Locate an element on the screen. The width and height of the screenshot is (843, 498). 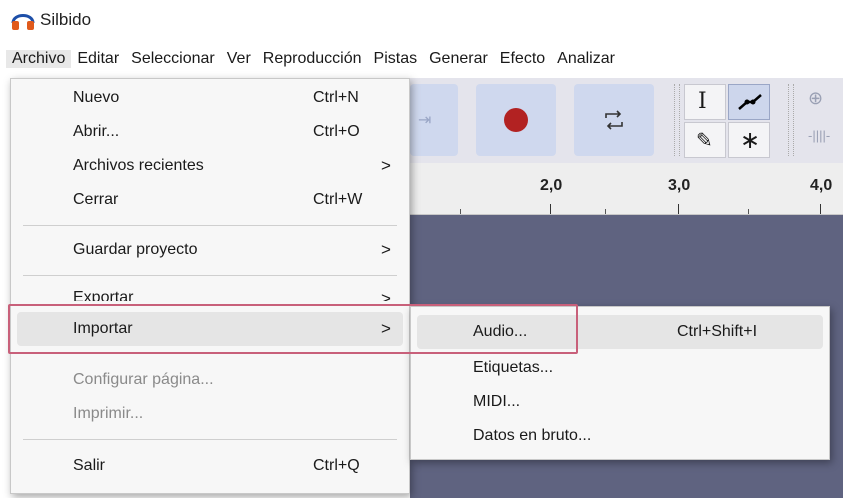
loop-icon is located at coordinates (614, 120).